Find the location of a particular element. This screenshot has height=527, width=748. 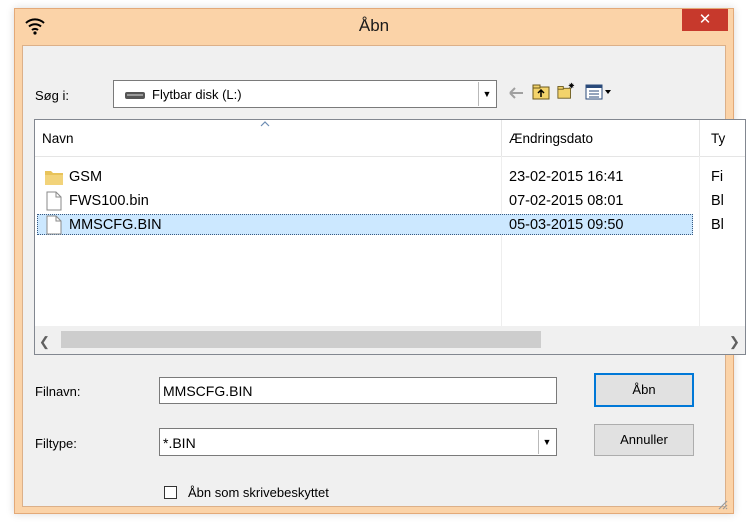

lookin-combo: Flytbar disk (L:) ▼ is located at coordinates (305, 94).